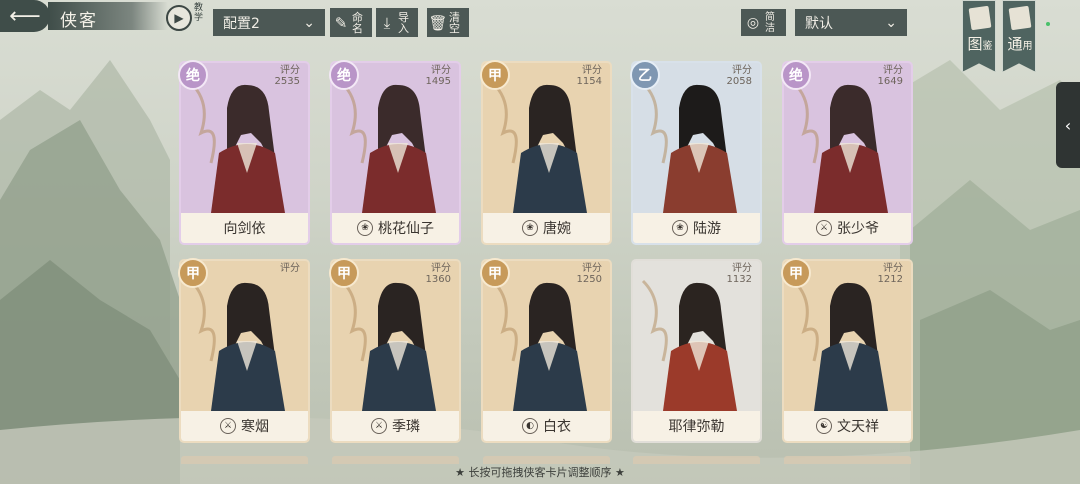 Image resolution: width=1080 pixels, height=484 pixels. I want to click on hero-name: 唐婉, so click(557, 229).